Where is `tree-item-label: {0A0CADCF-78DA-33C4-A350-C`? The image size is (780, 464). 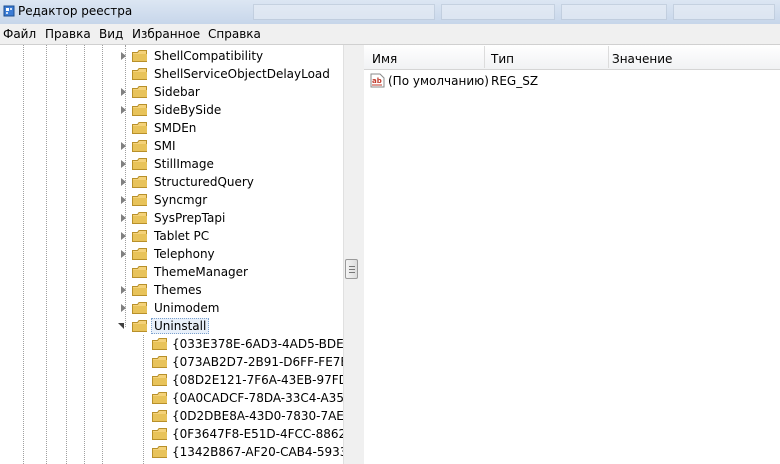 tree-item-label: {0A0CADCF-78DA-33C4-A350-C is located at coordinates (265, 398).